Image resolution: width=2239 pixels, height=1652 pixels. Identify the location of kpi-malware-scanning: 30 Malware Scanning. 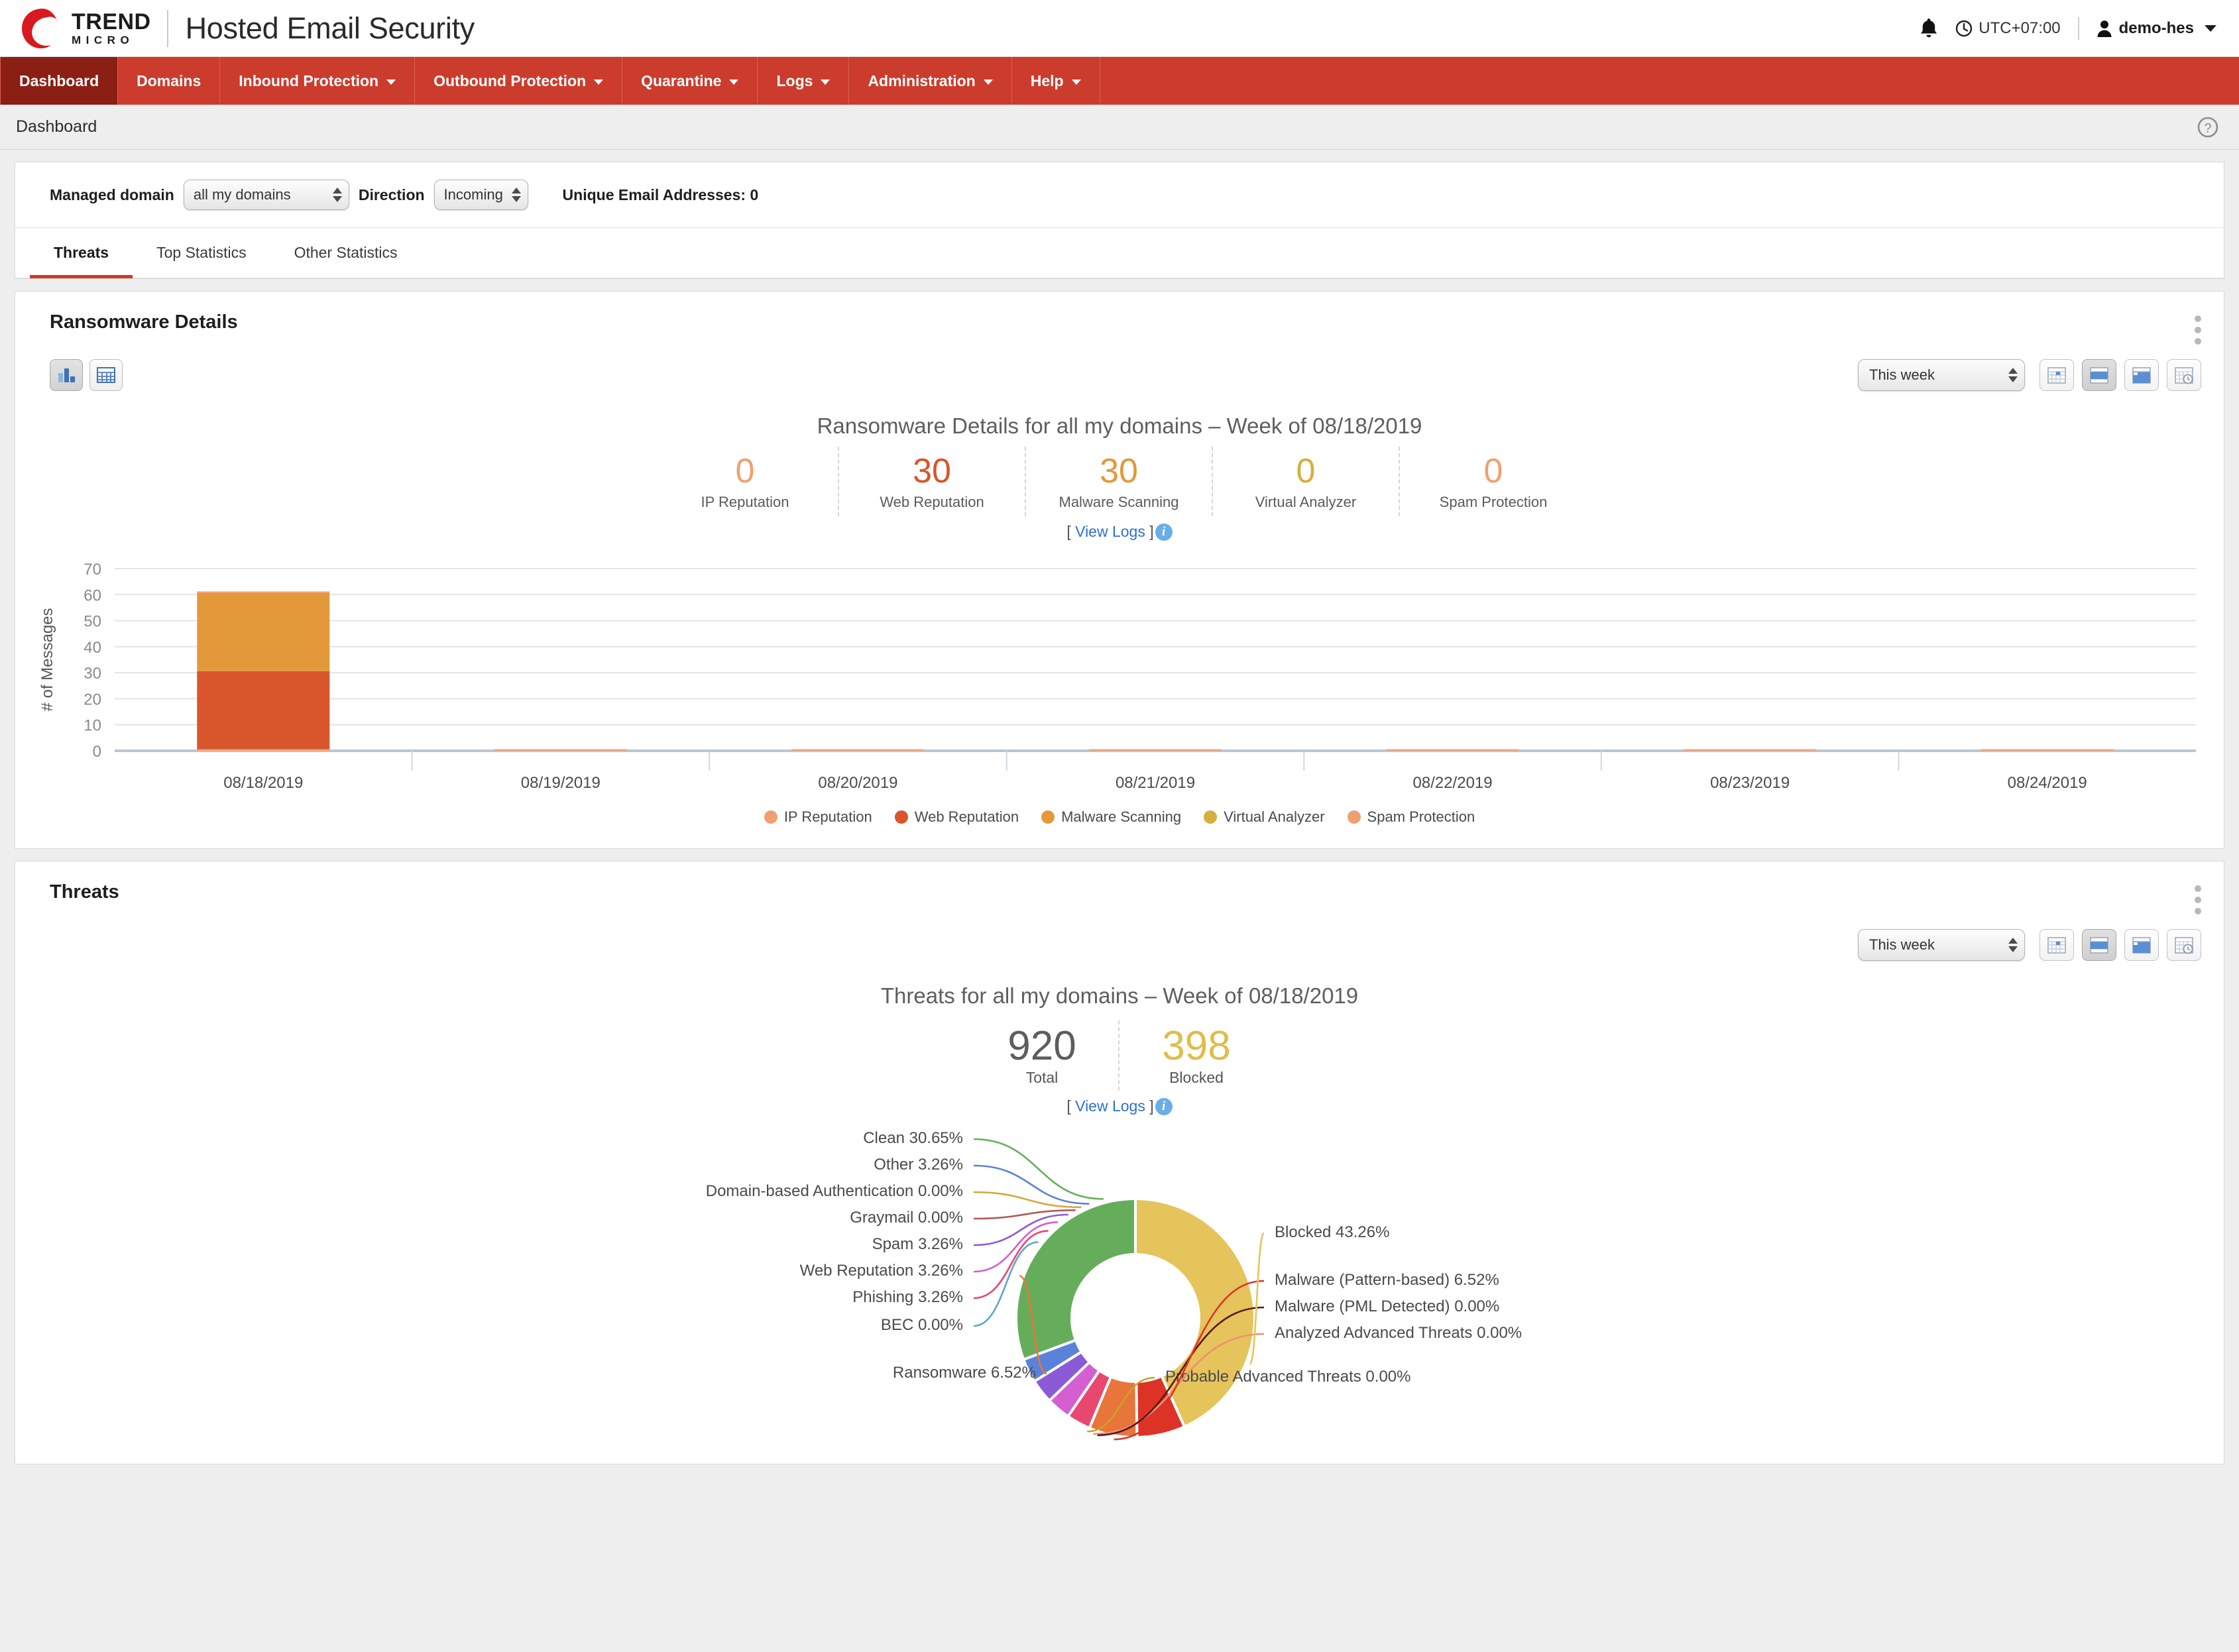
(1119, 482).